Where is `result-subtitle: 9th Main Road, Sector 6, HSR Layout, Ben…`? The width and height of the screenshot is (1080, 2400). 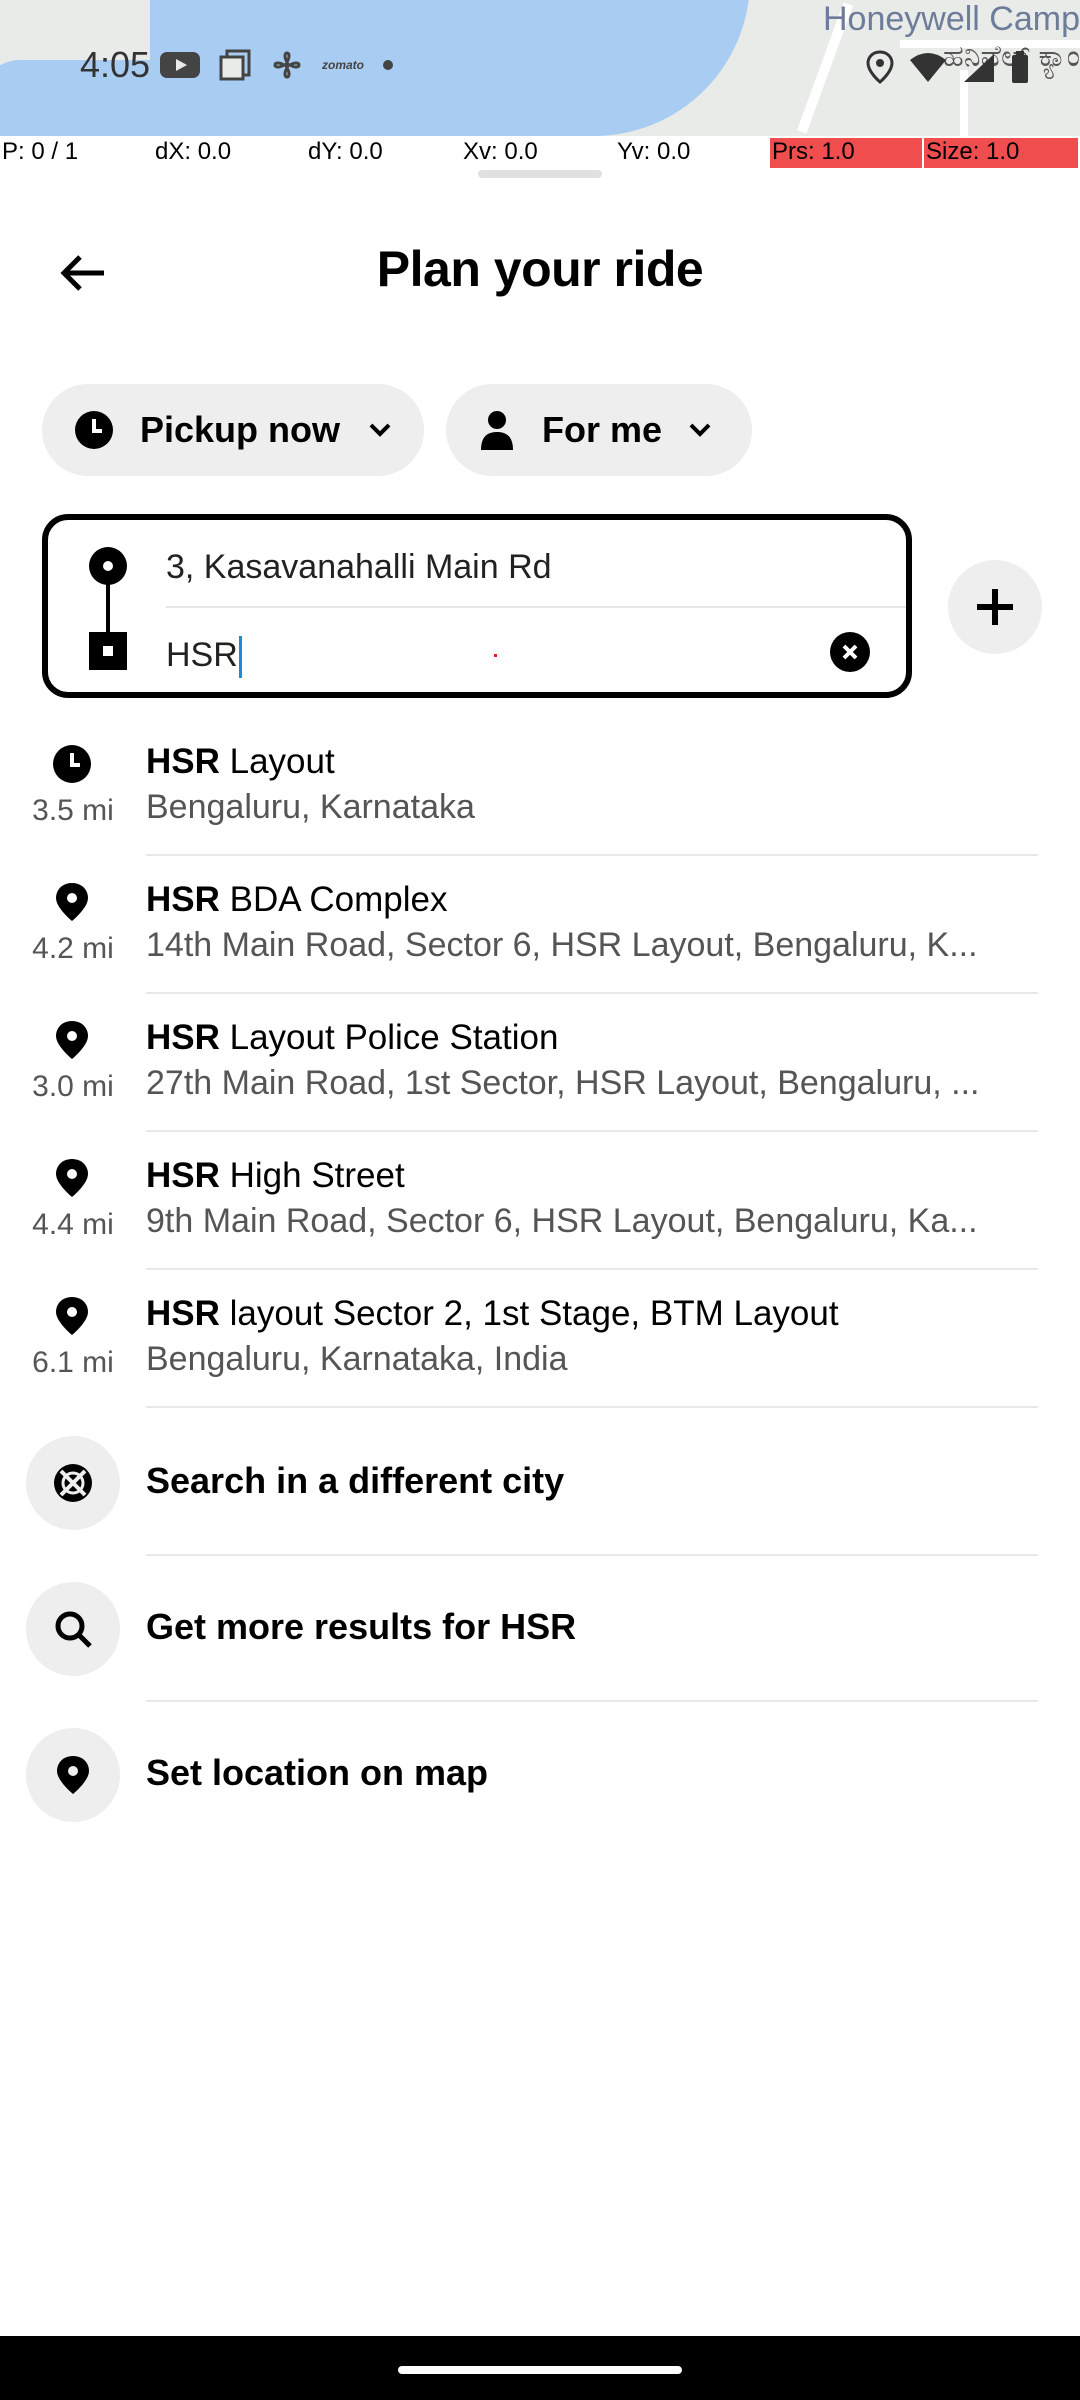
result-subtitle: 9th Main Road, Sector 6, HSR Layout, Ben… is located at coordinates (562, 1221).